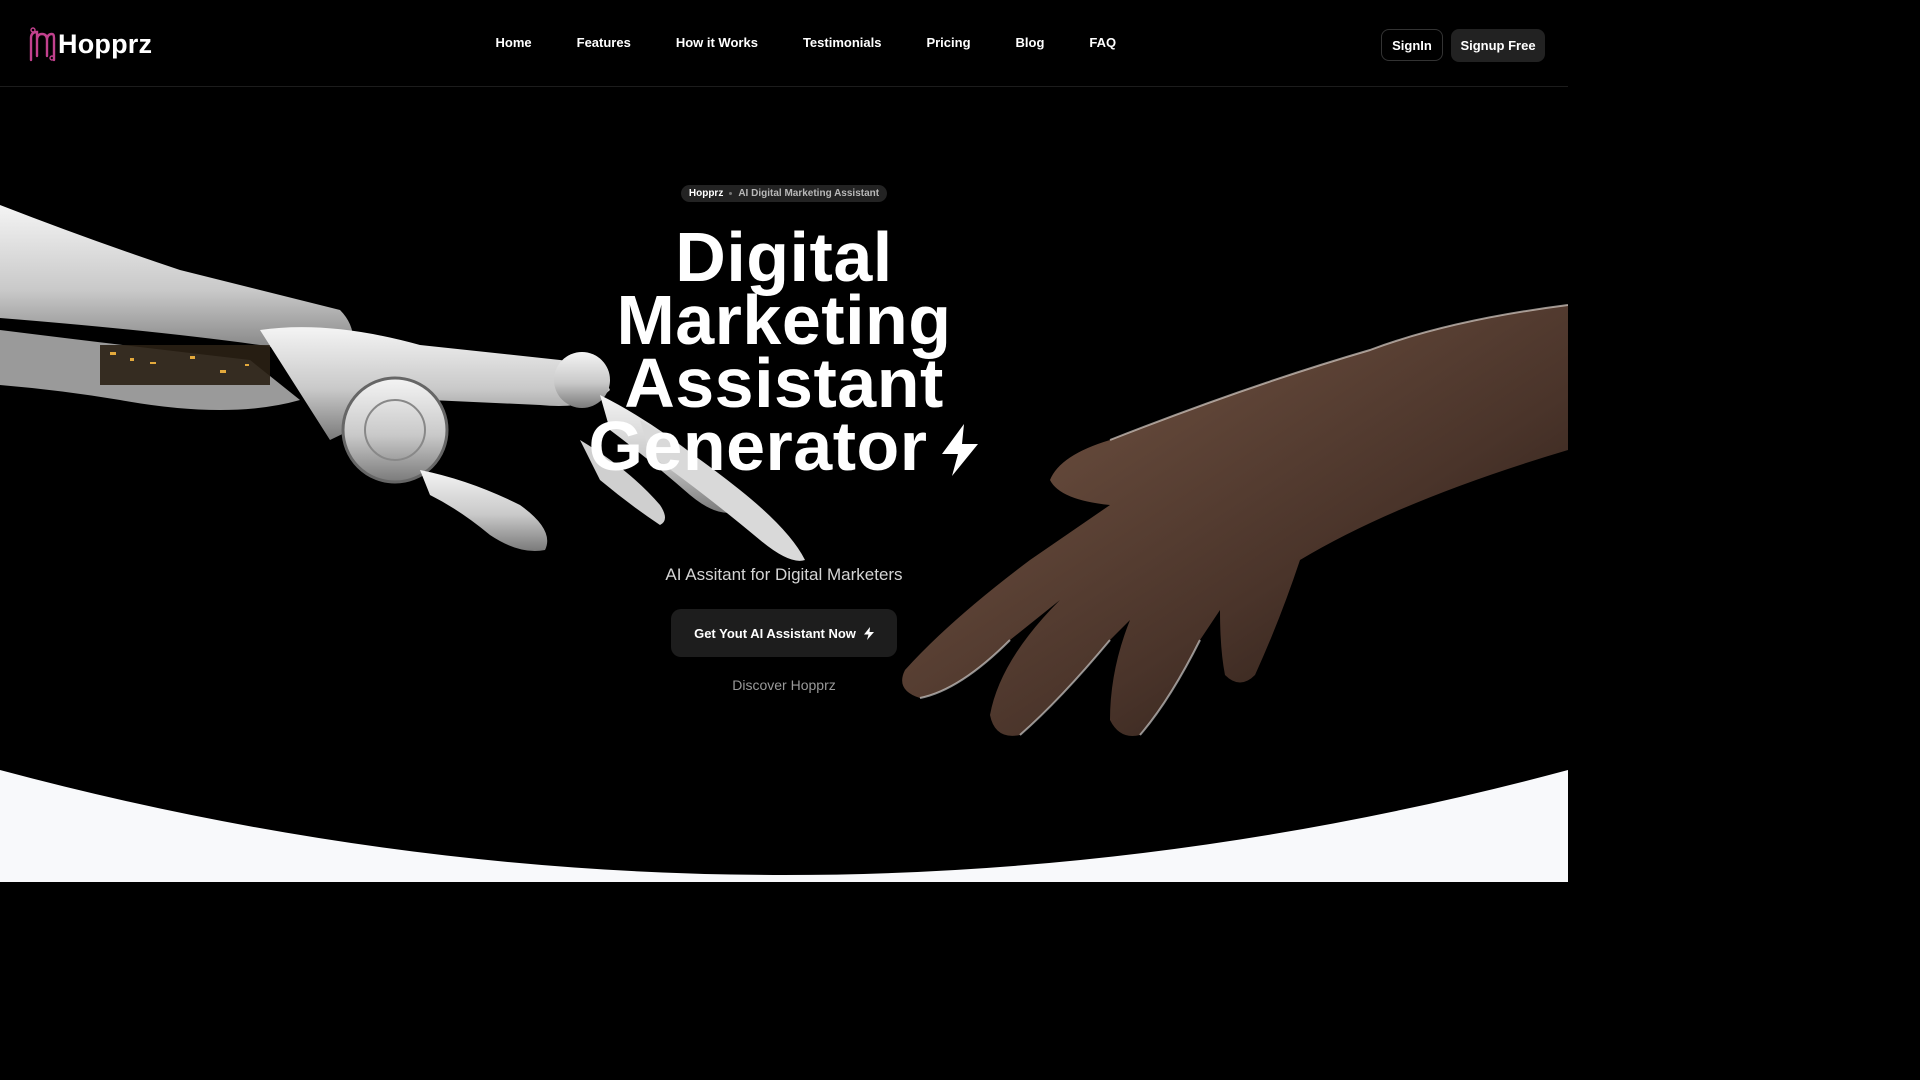  Describe the element at coordinates (784, 320) in the screenshot. I see `headline-line-2: Marketing` at that location.